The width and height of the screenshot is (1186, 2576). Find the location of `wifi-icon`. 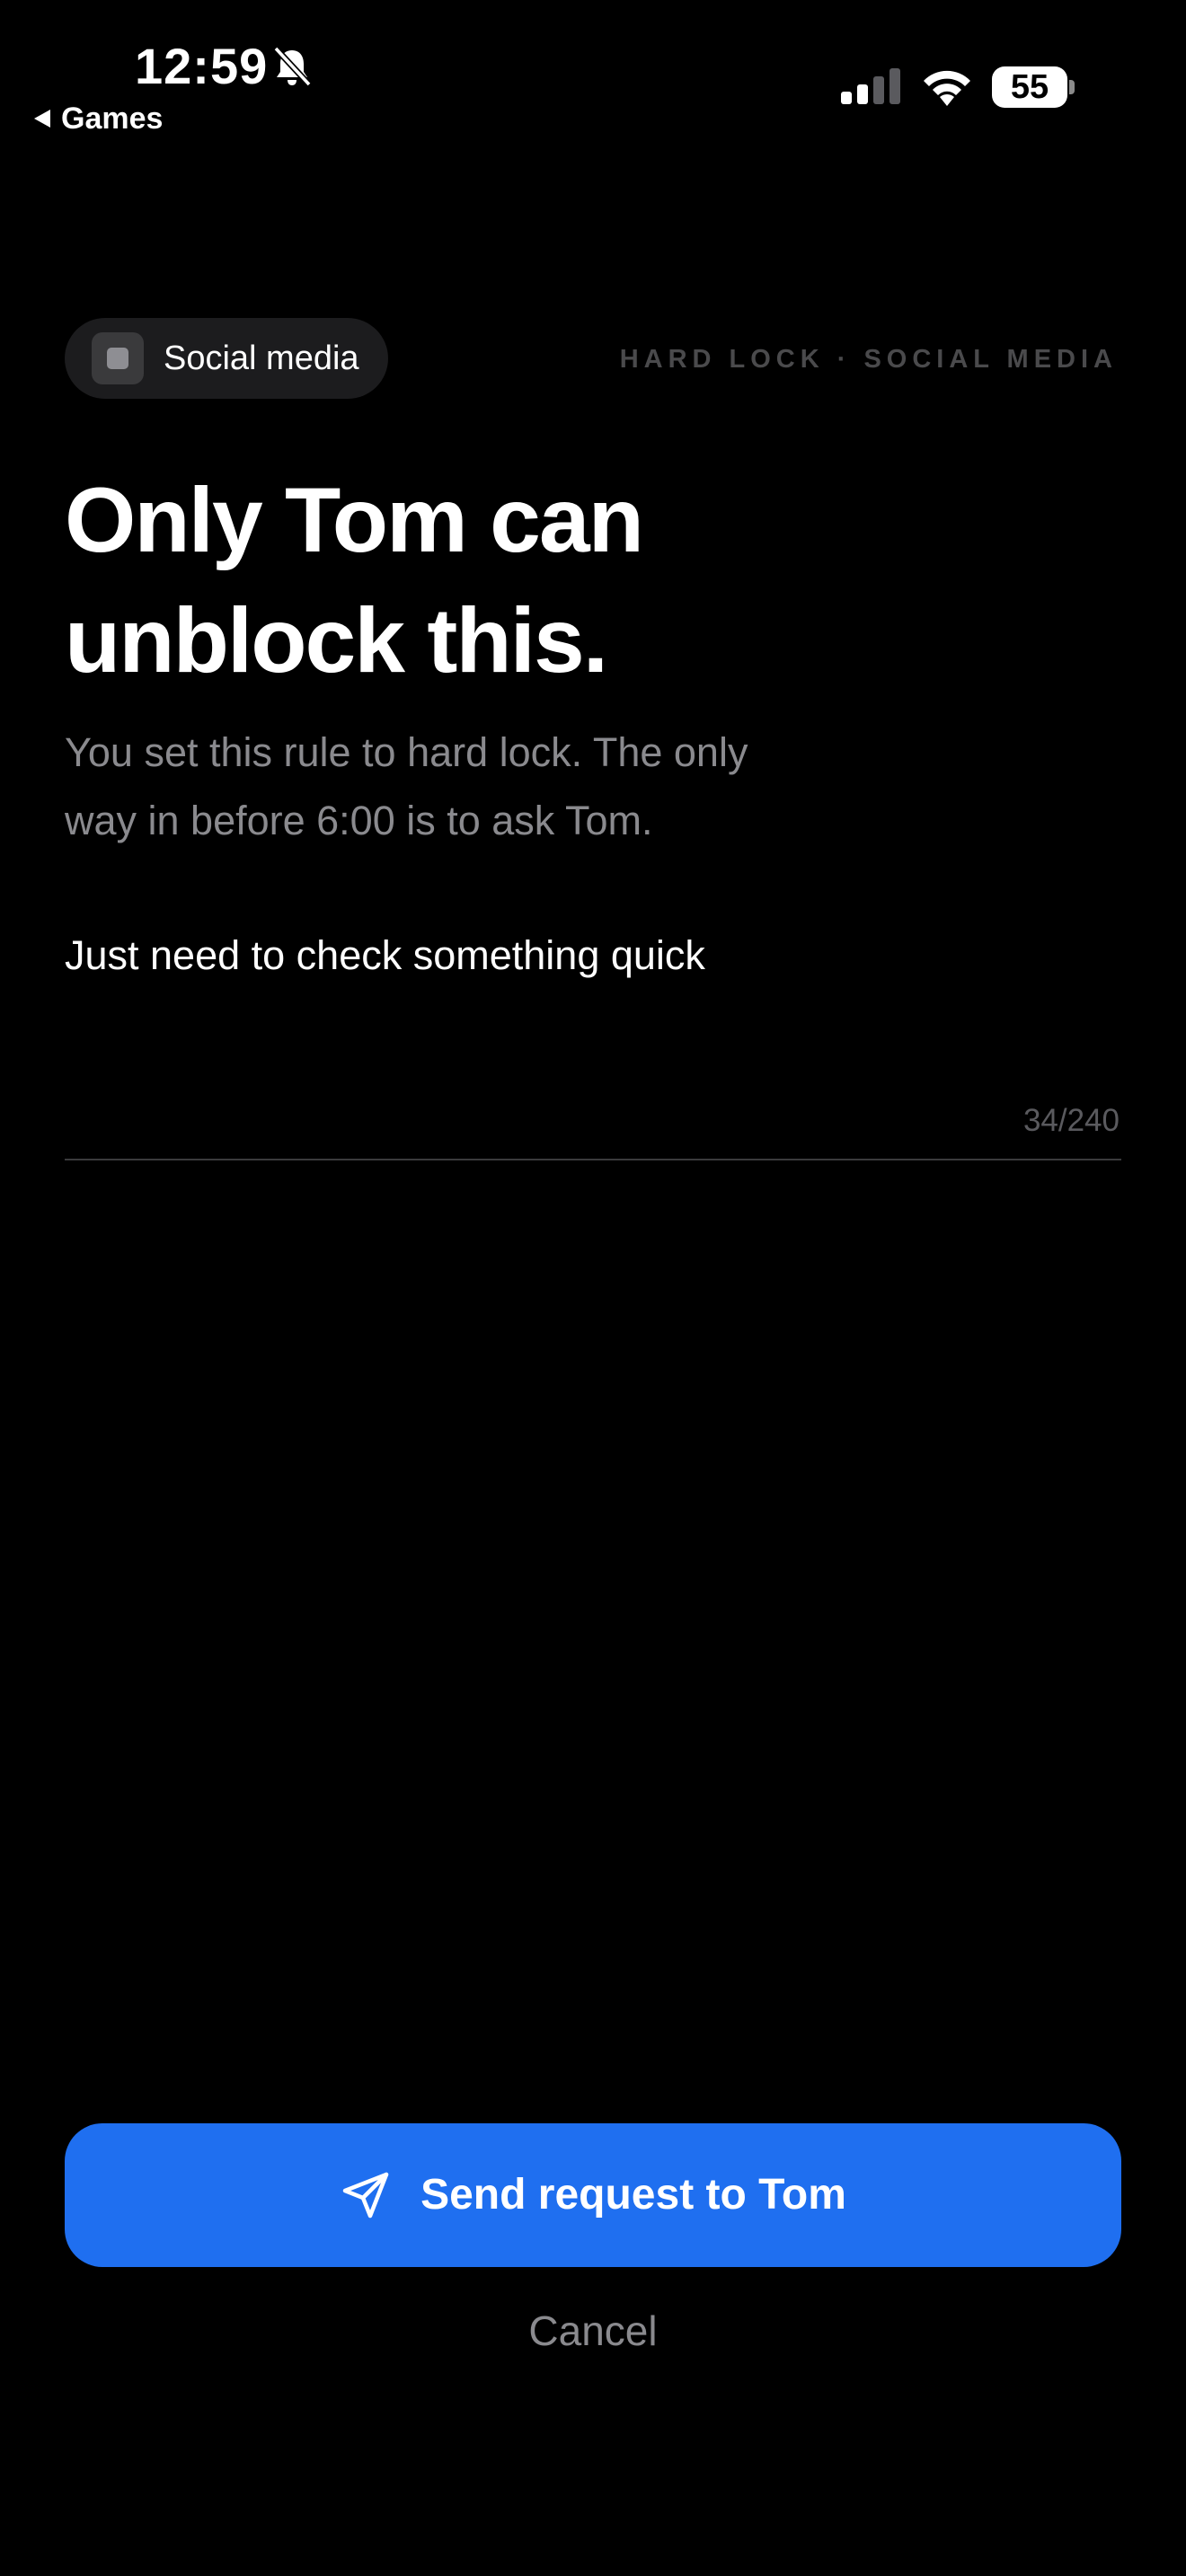

wifi-icon is located at coordinates (947, 88).